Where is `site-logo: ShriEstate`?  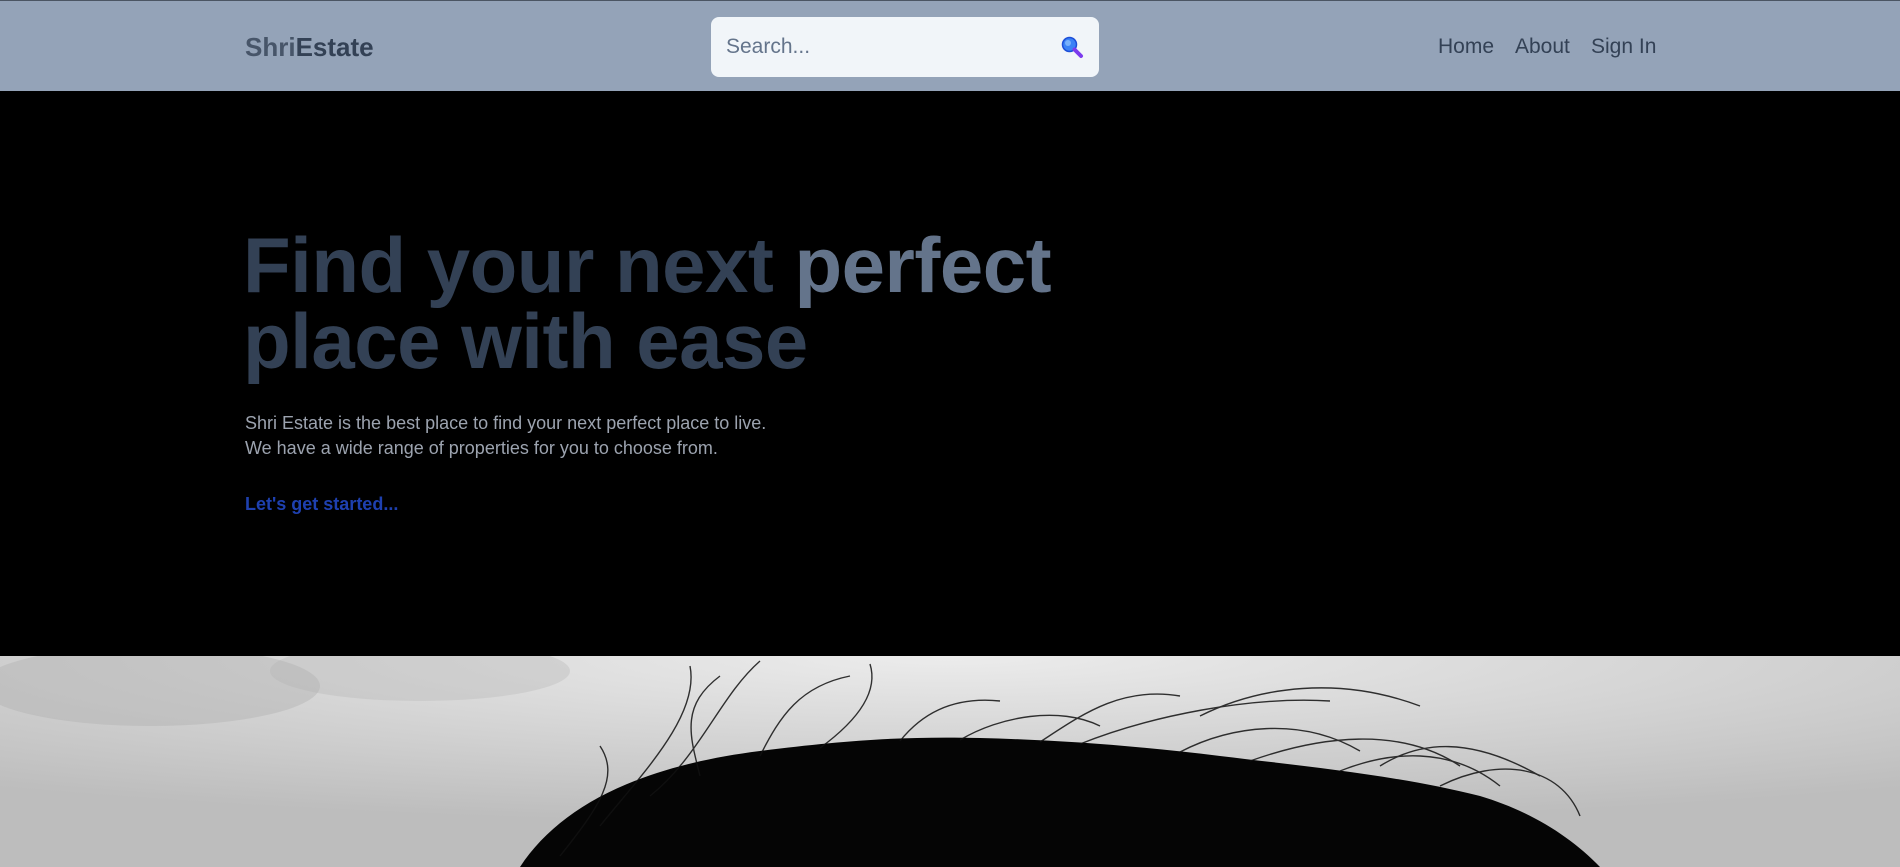
site-logo: ShriEstate is located at coordinates (309, 47).